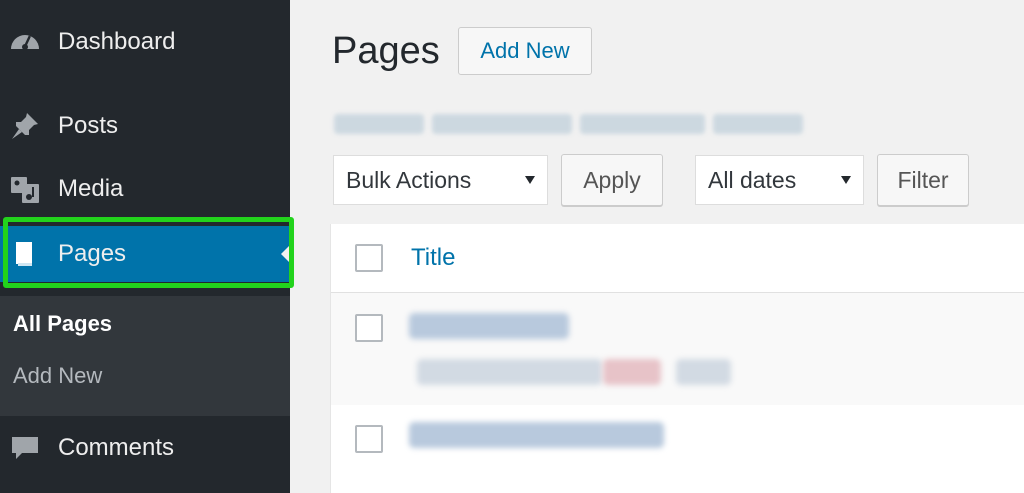 This screenshot has height=493, width=1024. I want to click on sidebar-item-media: Media, so click(145, 189).